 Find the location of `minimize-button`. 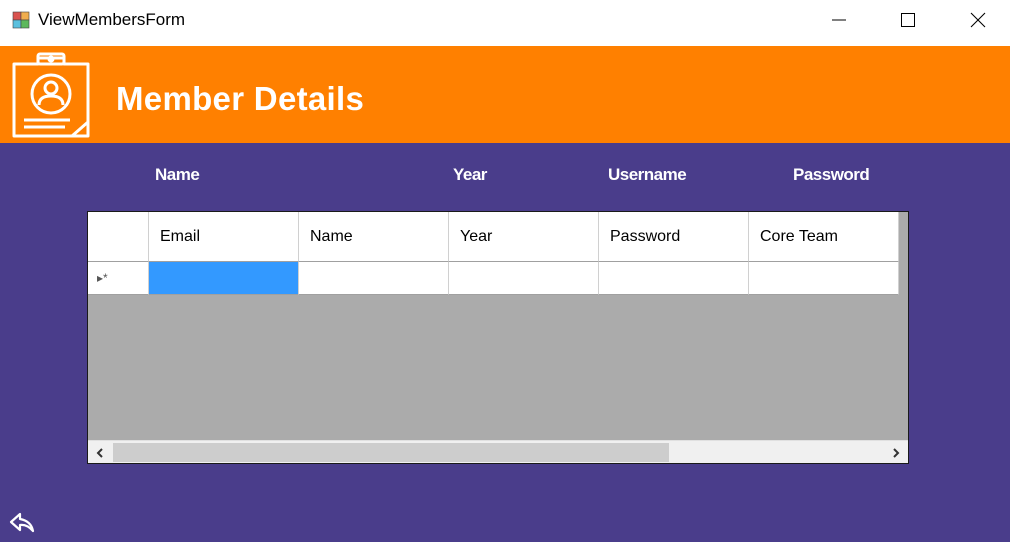

minimize-button is located at coordinates (839, 20).